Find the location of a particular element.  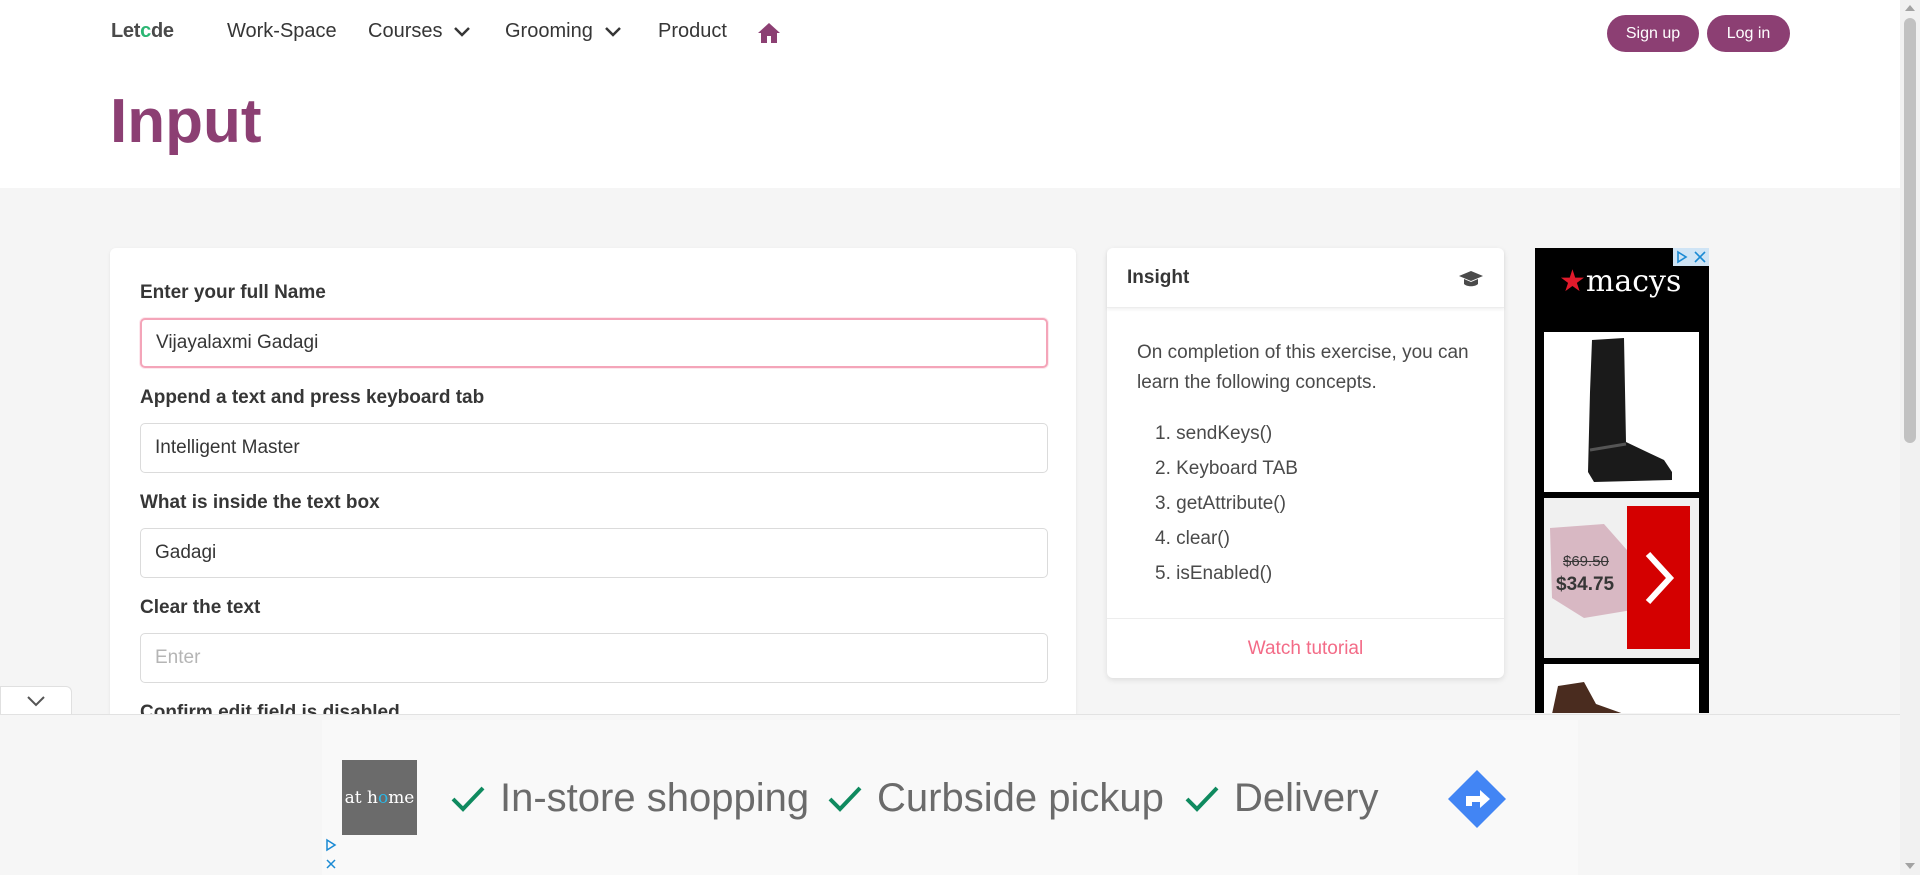

ad-close-icon is located at coordinates (1700, 257).